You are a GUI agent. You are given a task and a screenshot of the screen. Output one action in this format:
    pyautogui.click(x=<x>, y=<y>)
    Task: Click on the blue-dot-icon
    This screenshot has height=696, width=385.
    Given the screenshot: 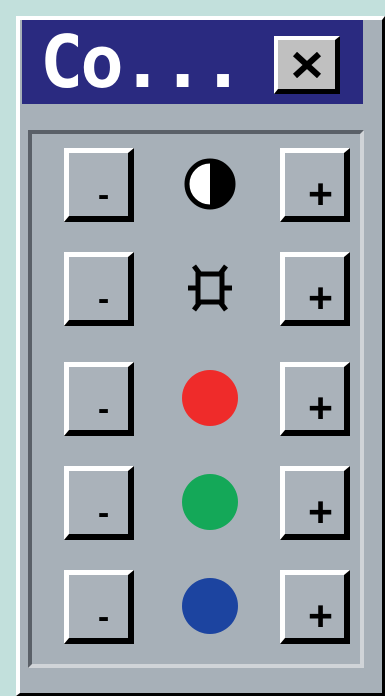 What is the action you would take?
    pyautogui.click(x=210, y=606)
    